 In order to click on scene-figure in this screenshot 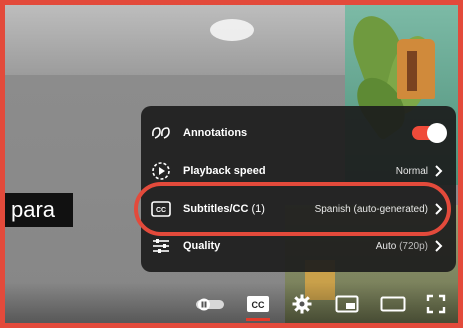, I will do `click(416, 69)`.